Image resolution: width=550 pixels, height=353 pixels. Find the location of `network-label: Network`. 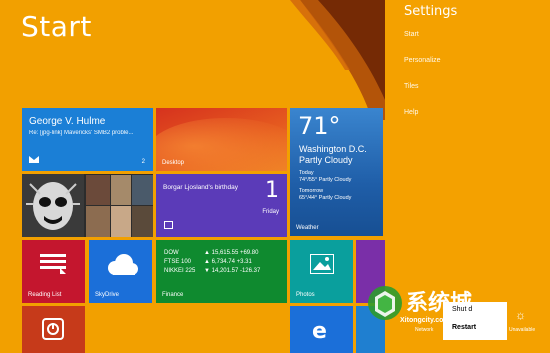

network-label: Network is located at coordinates (424, 330).